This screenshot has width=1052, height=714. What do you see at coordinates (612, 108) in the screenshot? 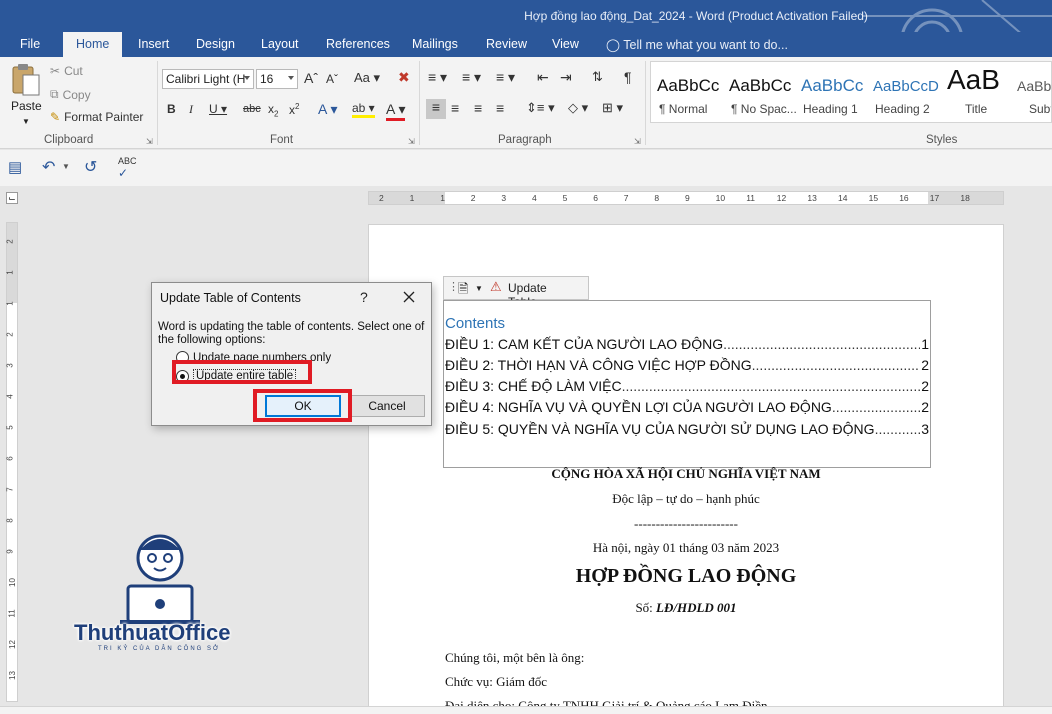
I see `borders-icon: ⊞ ▾` at bounding box center [612, 108].